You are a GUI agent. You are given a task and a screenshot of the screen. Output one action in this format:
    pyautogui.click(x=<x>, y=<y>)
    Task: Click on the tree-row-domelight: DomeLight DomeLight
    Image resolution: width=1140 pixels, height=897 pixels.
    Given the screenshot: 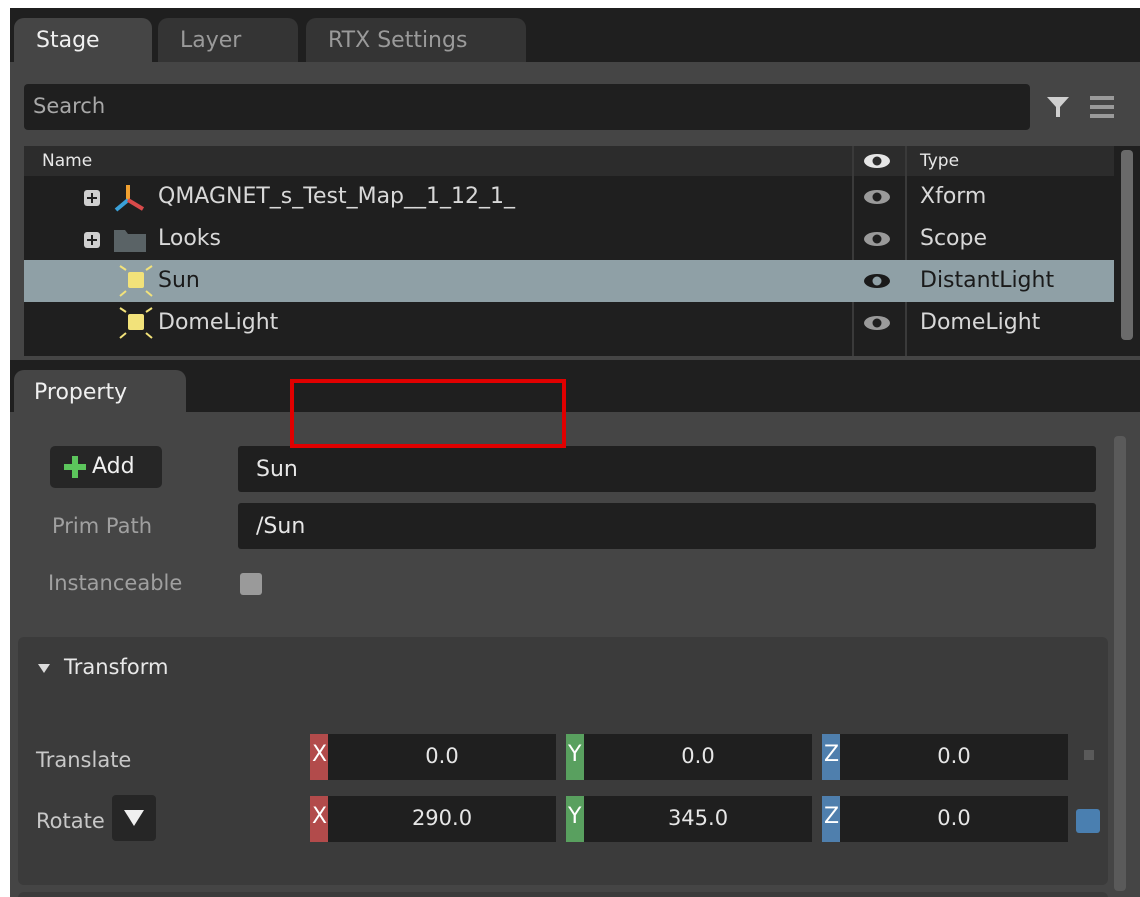 What is the action you would take?
    pyautogui.click(x=569, y=323)
    